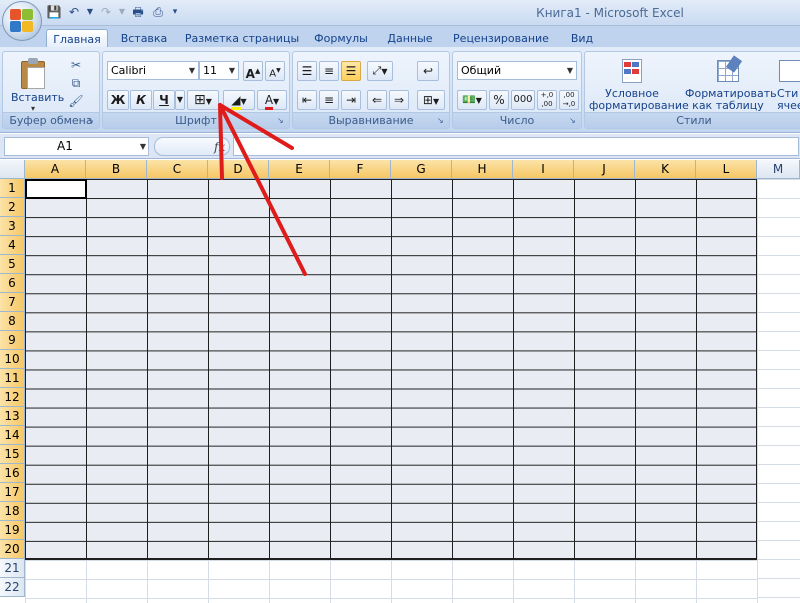 This screenshot has height=603, width=800. What do you see at coordinates (232, 70) in the screenshot?
I see `font-size-dropdown-icon: ▼` at bounding box center [232, 70].